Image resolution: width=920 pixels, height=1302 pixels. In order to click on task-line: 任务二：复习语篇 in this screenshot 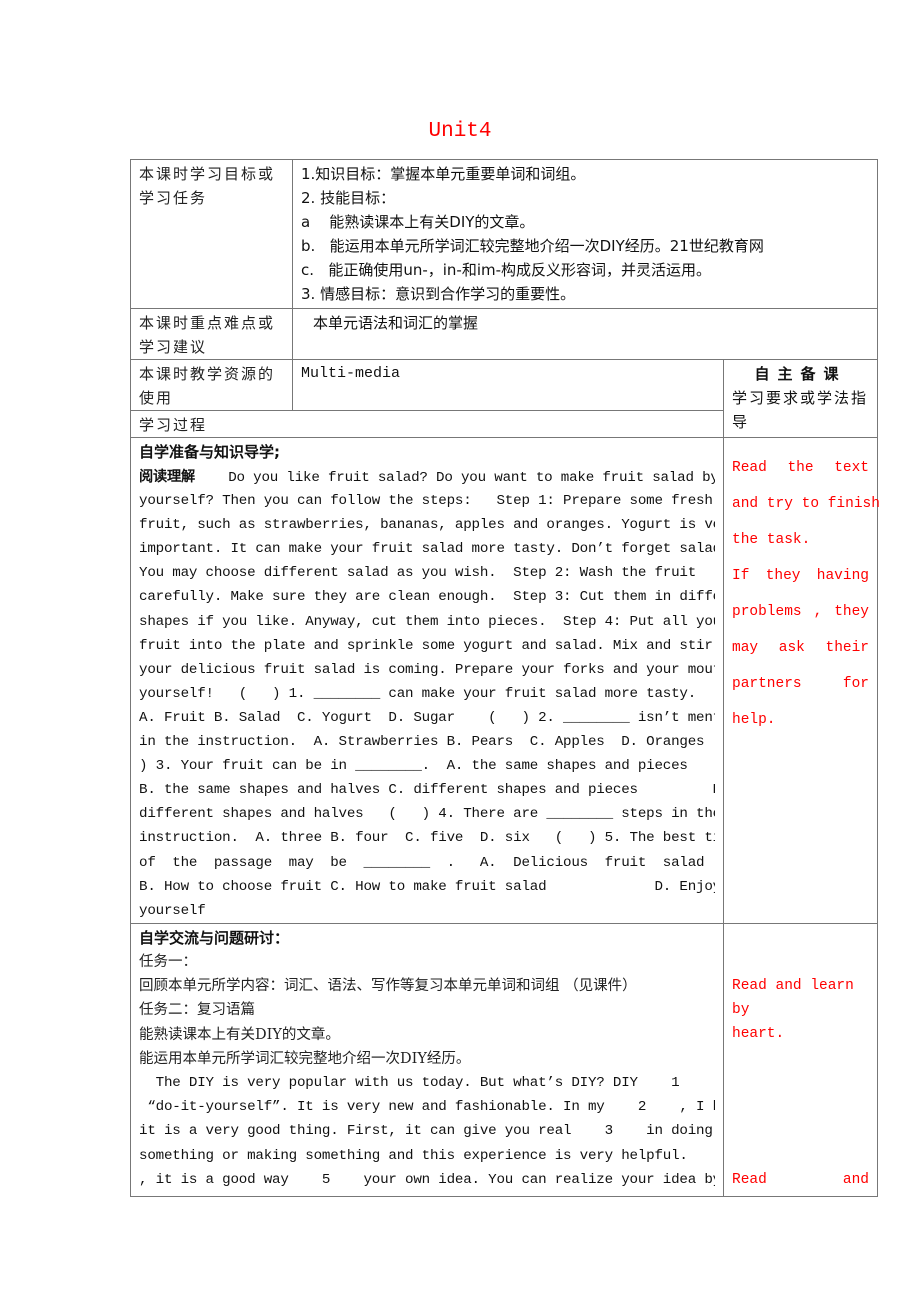, I will do `click(197, 1010)`.